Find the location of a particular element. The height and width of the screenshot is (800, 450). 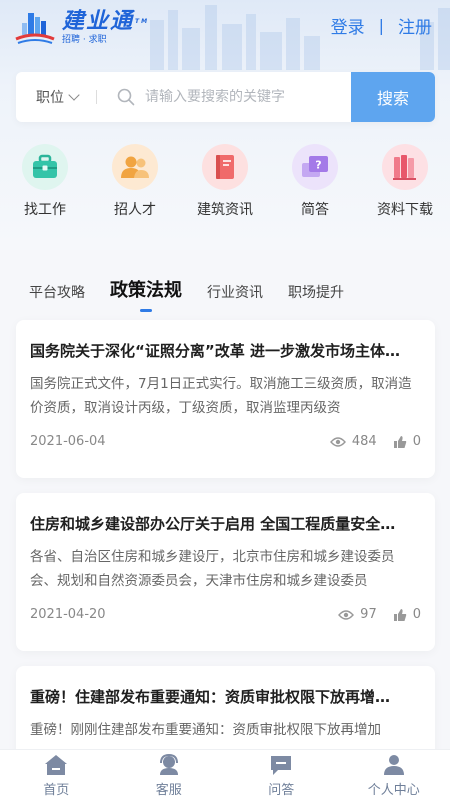

bottom-nav-qa: 问答 is located at coordinates (281, 775).